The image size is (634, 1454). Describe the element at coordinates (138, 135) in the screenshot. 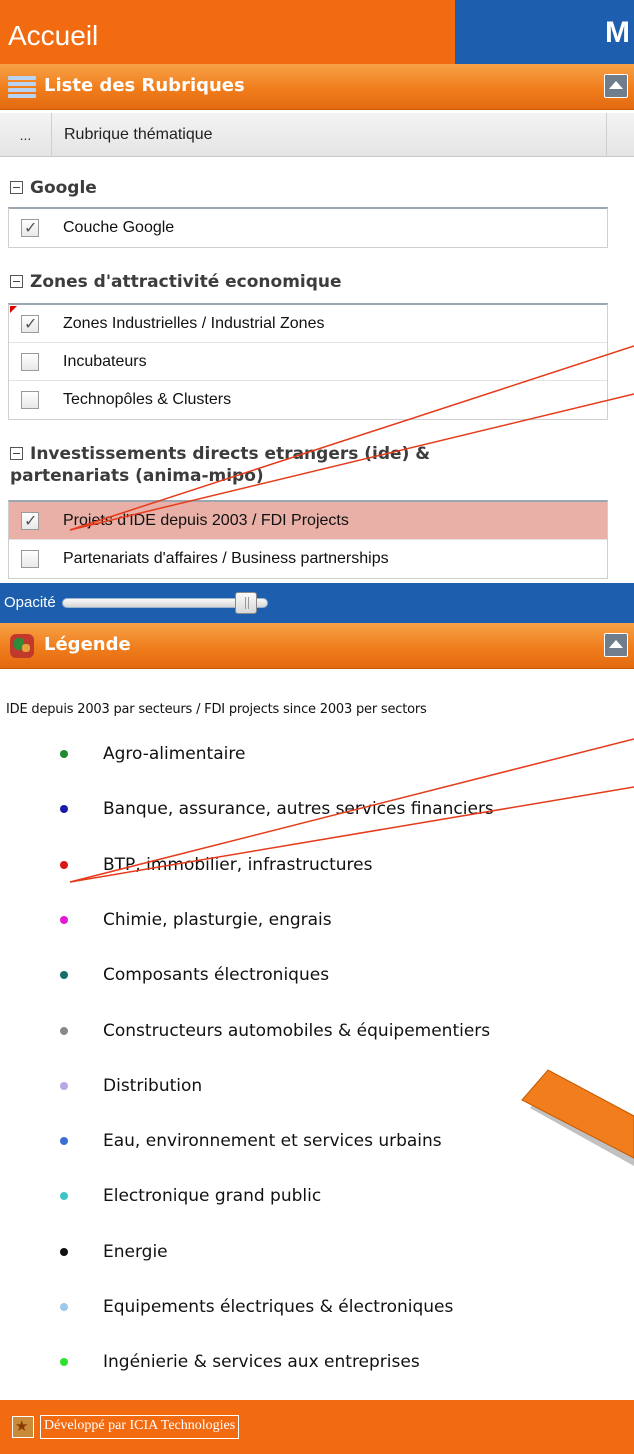

I see `column-title: Rubrique thématique` at that location.